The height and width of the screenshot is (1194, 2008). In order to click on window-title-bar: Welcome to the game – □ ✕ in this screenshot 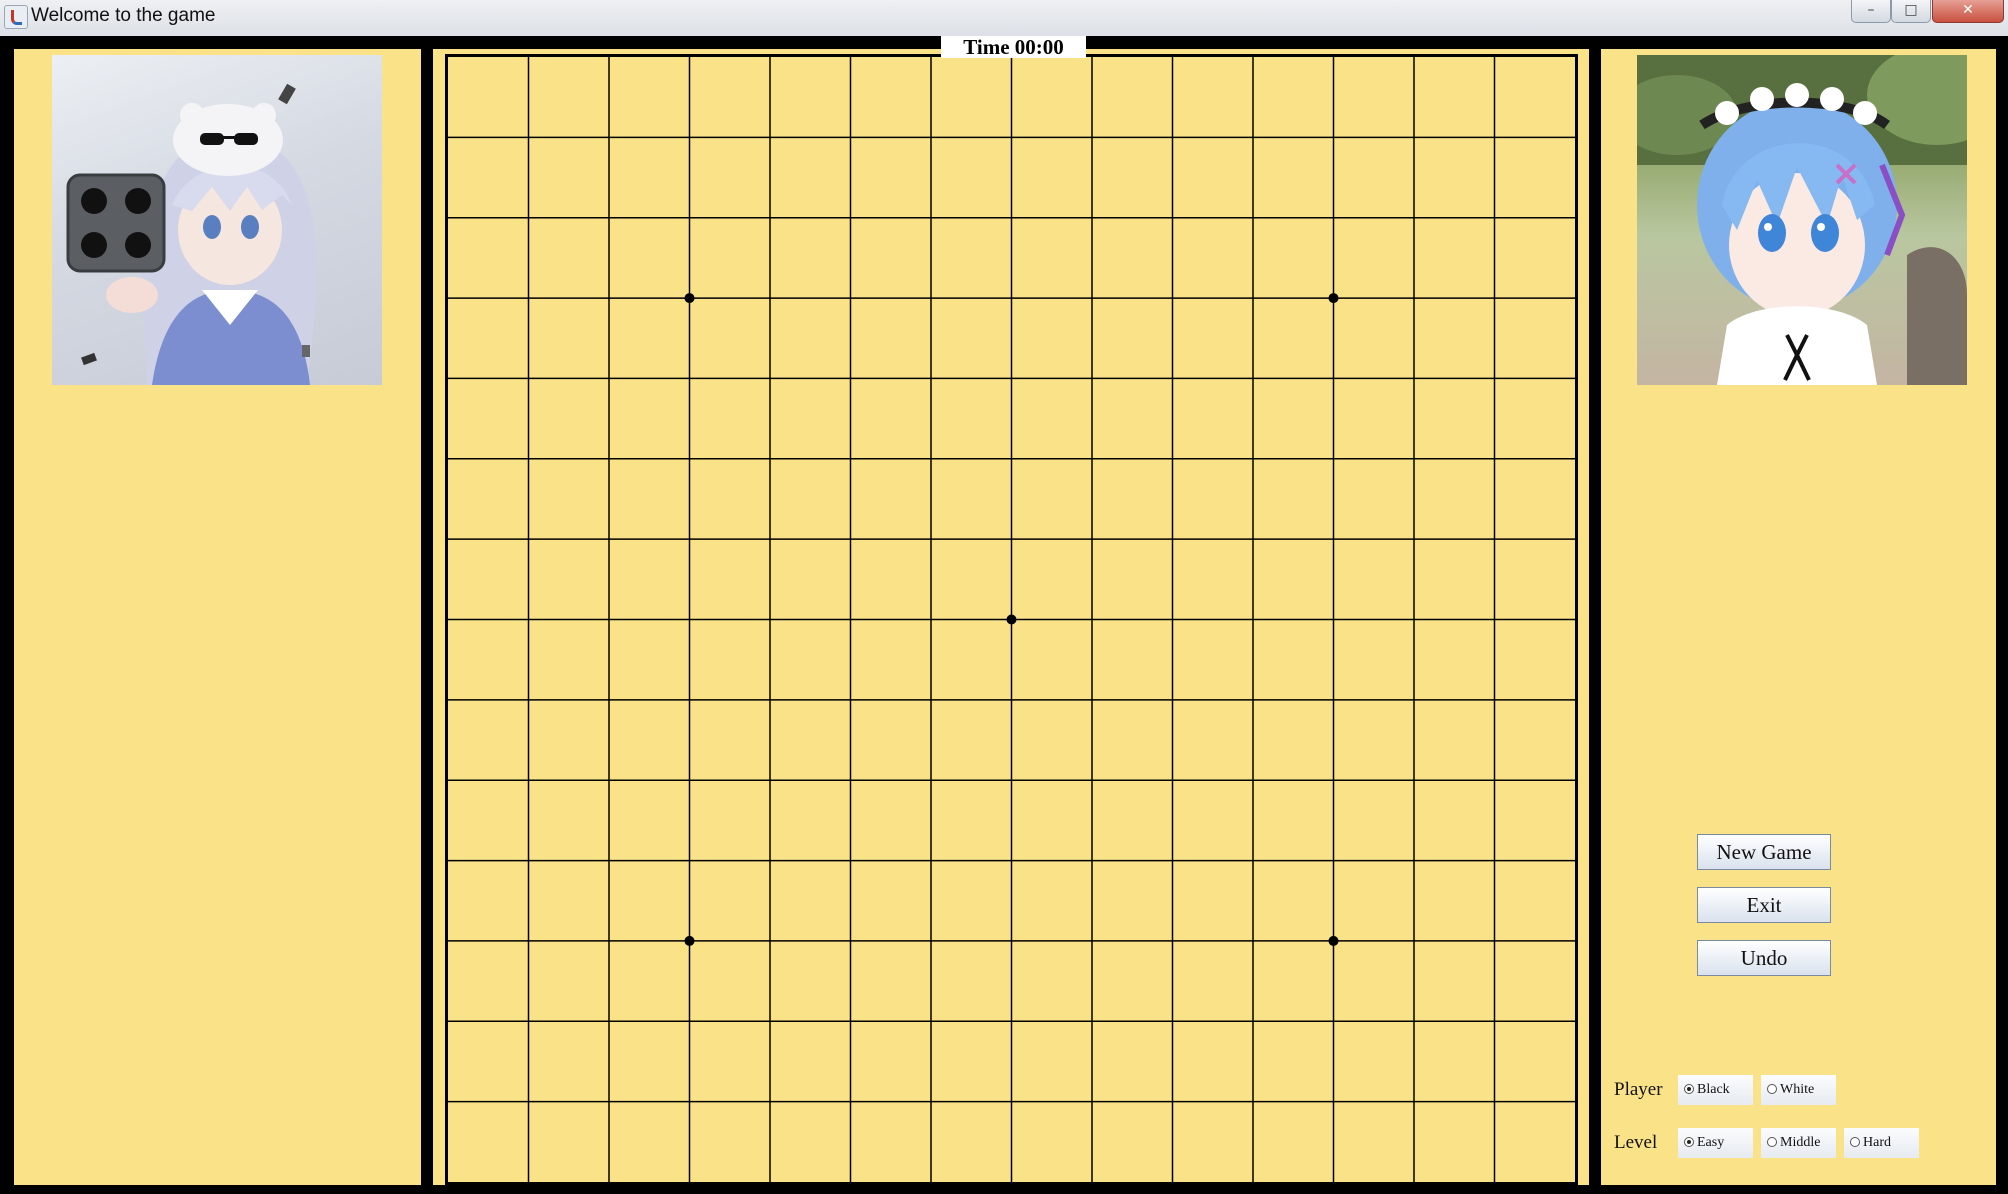, I will do `click(1004, 18)`.